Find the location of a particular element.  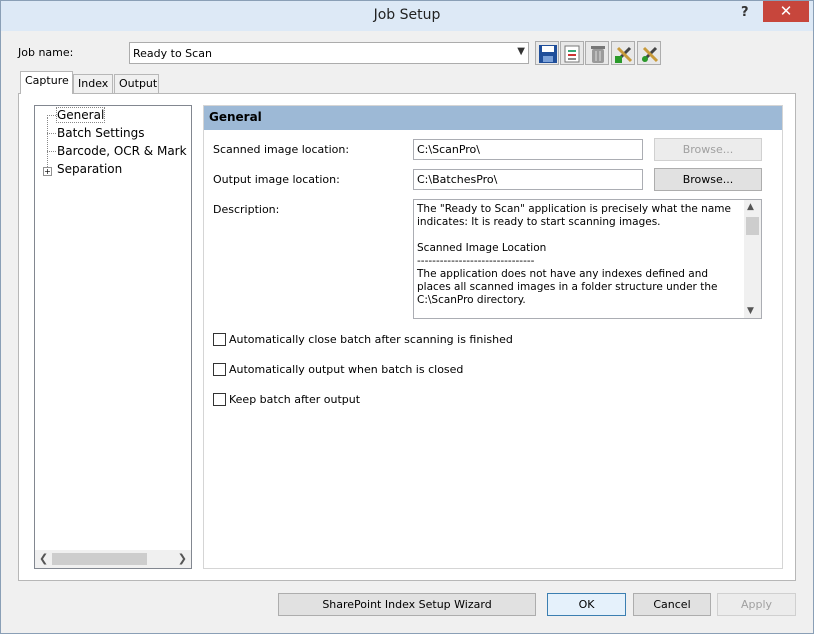

save-icon is located at coordinates (548, 54).